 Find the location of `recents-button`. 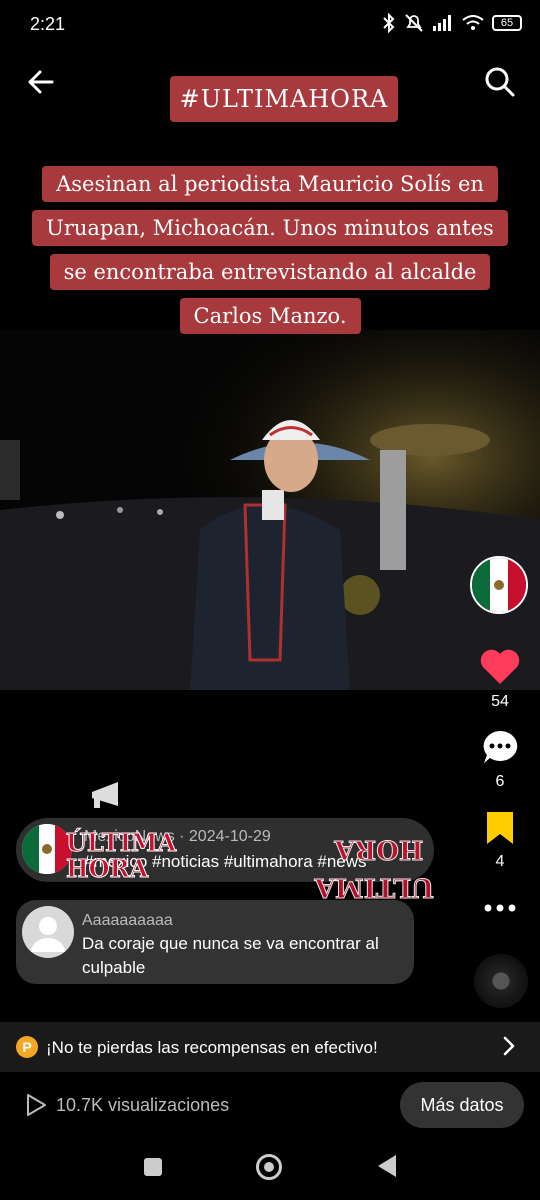

recents-button is located at coordinates (153, 1167).